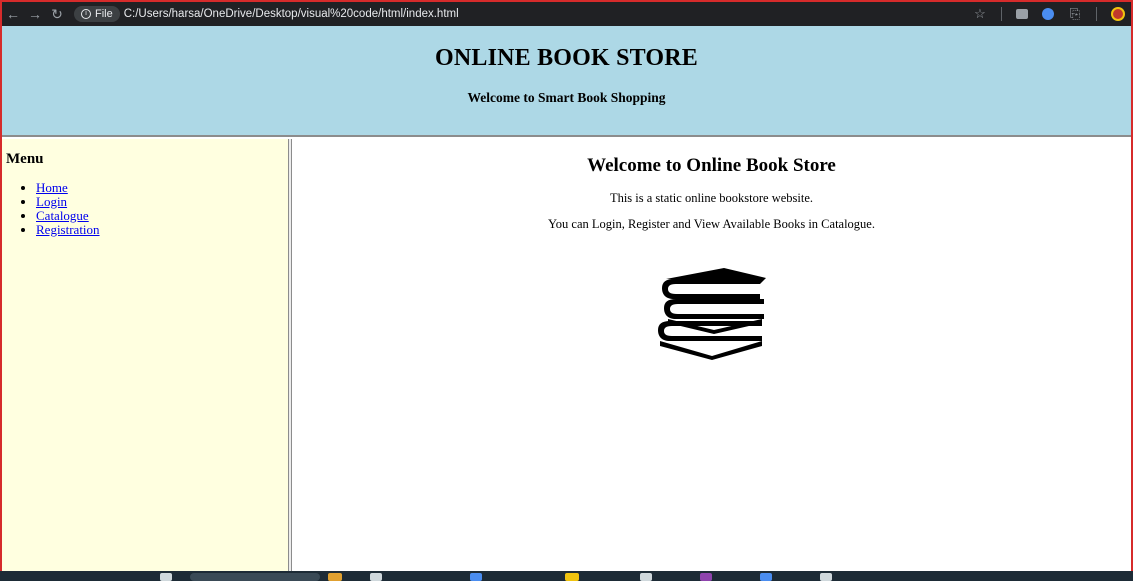 Image resolution: width=1133 pixels, height=581 pixels. Describe the element at coordinates (1118, 14) in the screenshot. I see `profile-icon` at that location.